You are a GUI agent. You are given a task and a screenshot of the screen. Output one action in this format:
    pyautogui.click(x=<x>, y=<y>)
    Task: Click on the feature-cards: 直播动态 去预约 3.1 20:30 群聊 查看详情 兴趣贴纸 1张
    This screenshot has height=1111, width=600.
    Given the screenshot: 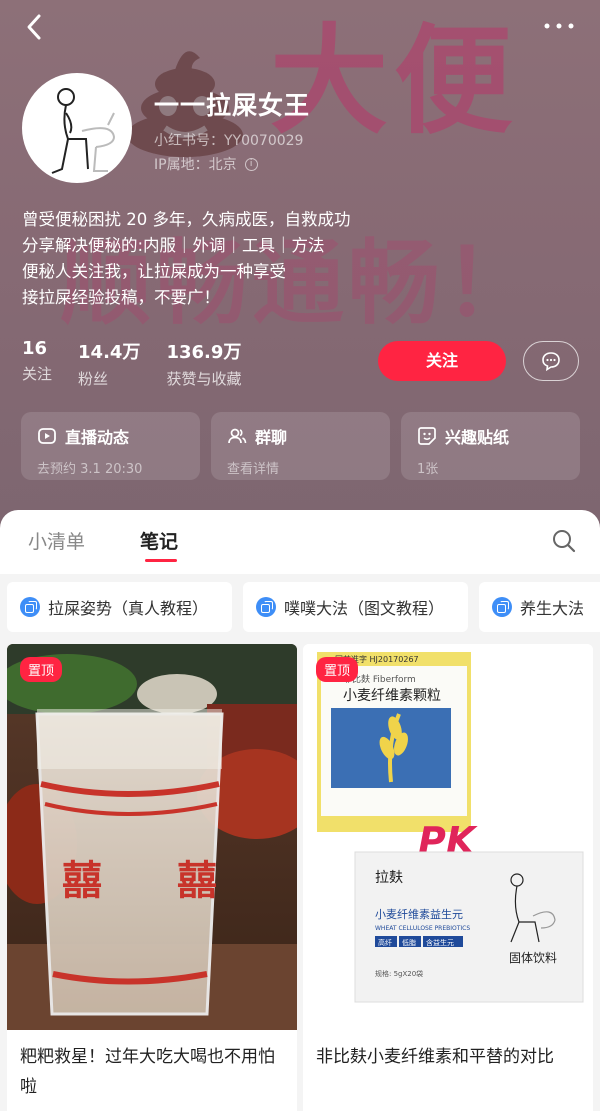 What is the action you would take?
    pyautogui.click(x=300, y=446)
    